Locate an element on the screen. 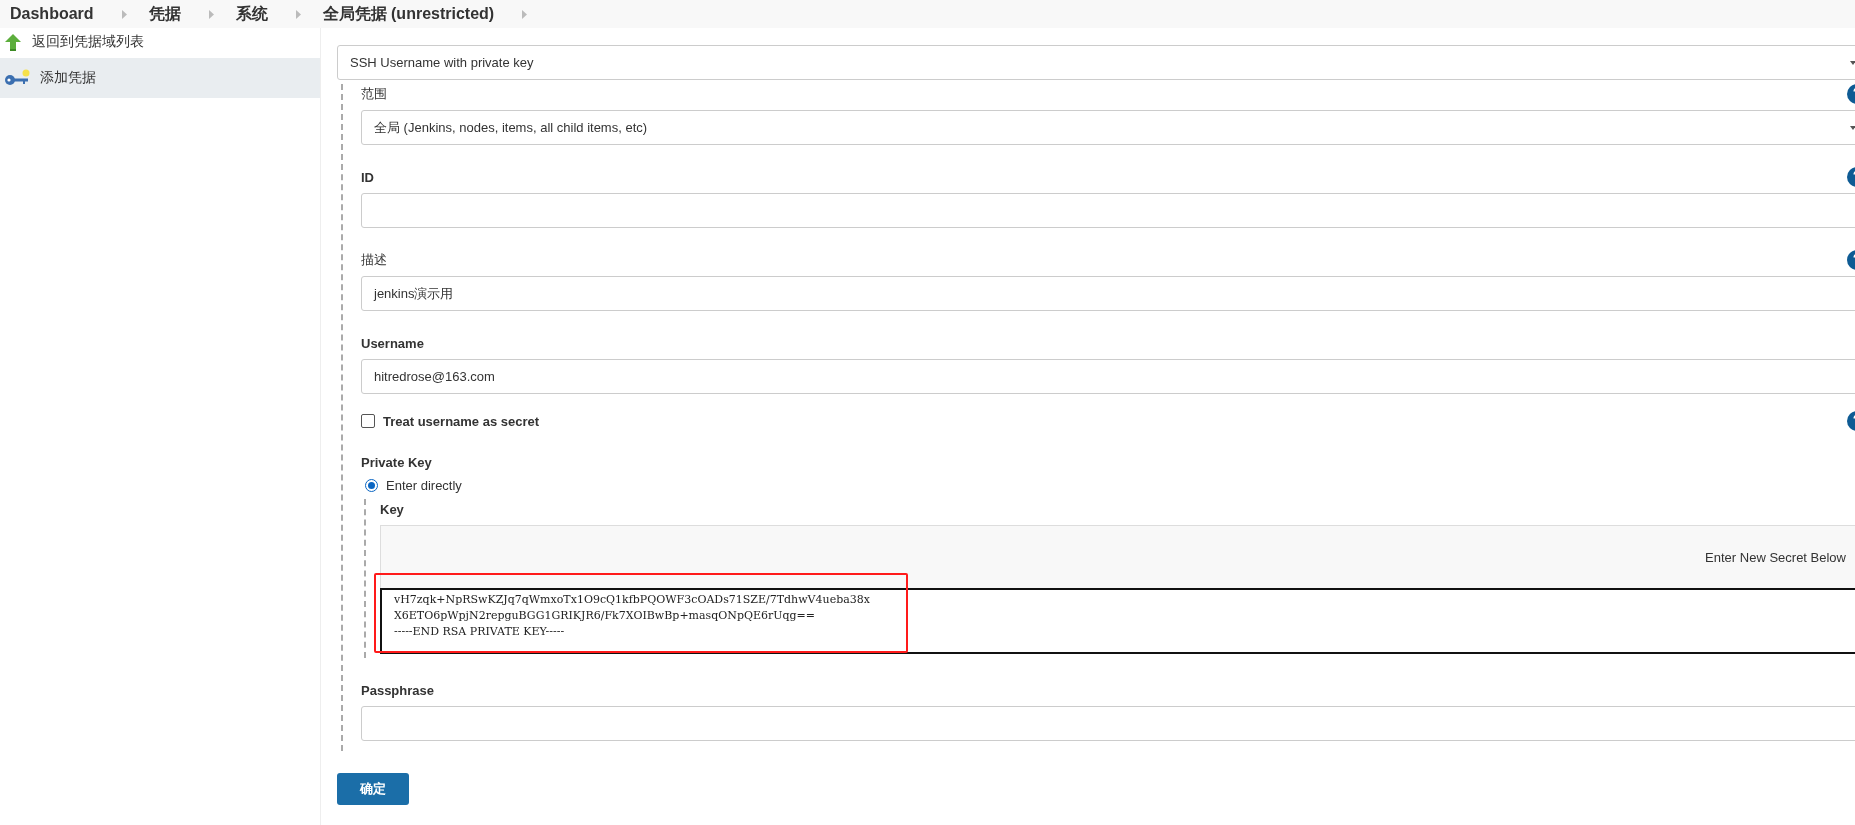 The width and height of the screenshot is (1855, 825). field-label: ID is located at coordinates (367, 177).